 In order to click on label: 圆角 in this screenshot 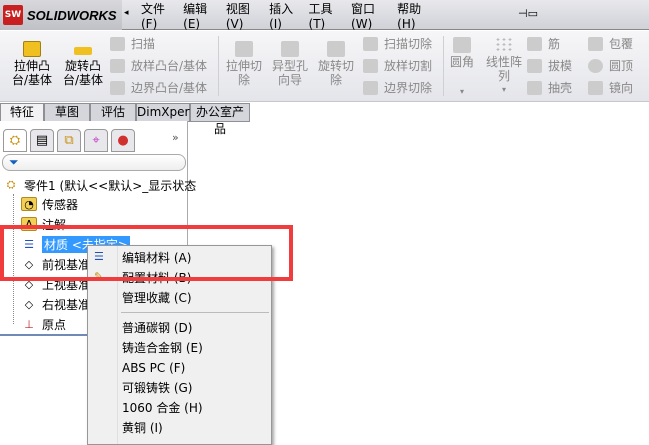, I will do `click(462, 62)`.